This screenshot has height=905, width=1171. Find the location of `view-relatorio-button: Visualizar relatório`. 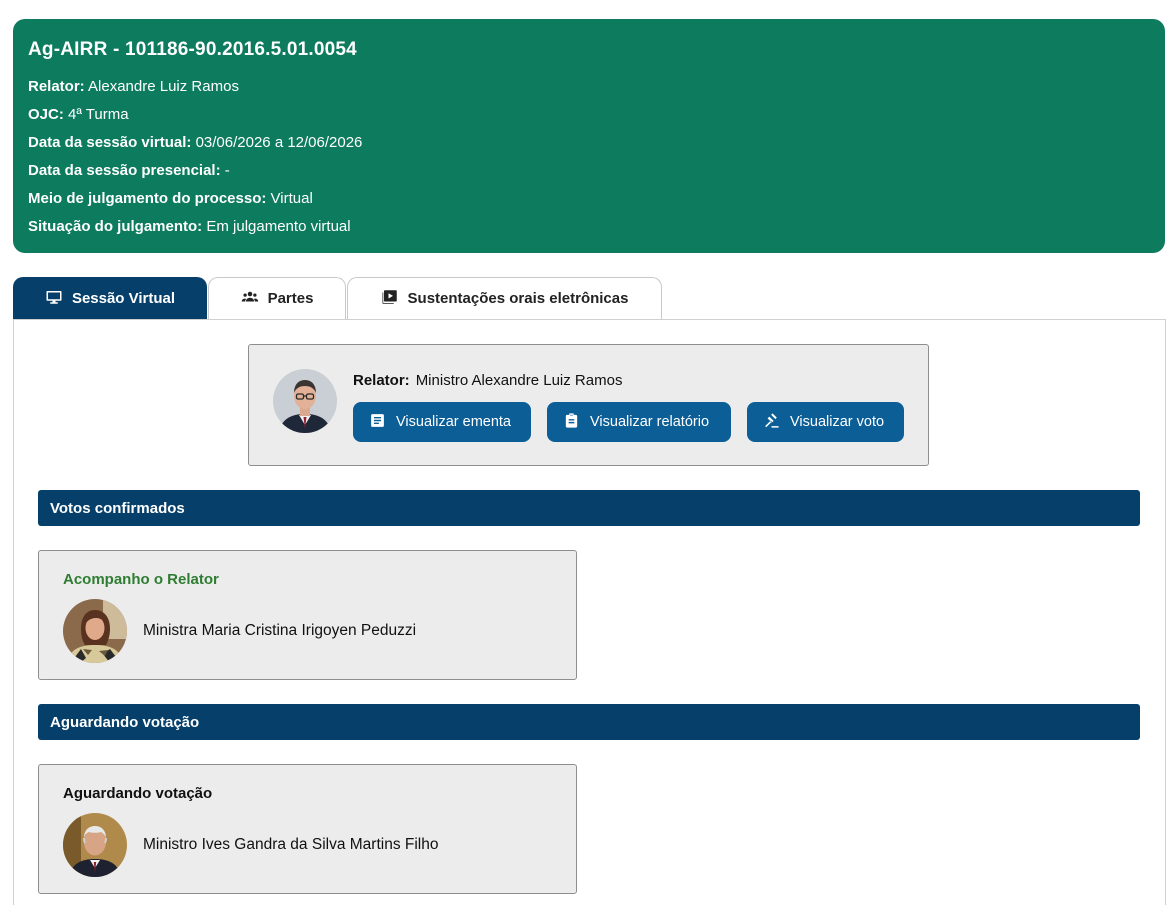

view-relatorio-button: Visualizar relatório is located at coordinates (639, 422).